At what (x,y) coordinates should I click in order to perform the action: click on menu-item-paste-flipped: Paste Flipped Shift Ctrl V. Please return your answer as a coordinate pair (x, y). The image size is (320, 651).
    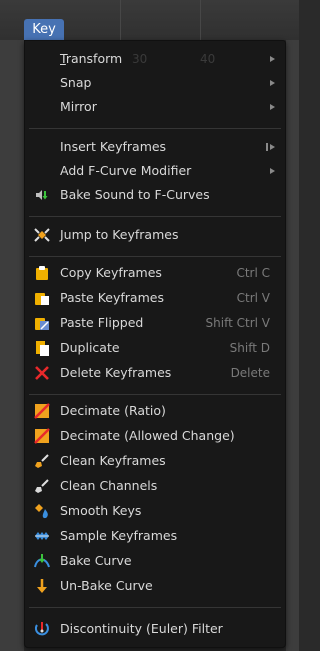
    Looking at the image, I should click on (155, 323).